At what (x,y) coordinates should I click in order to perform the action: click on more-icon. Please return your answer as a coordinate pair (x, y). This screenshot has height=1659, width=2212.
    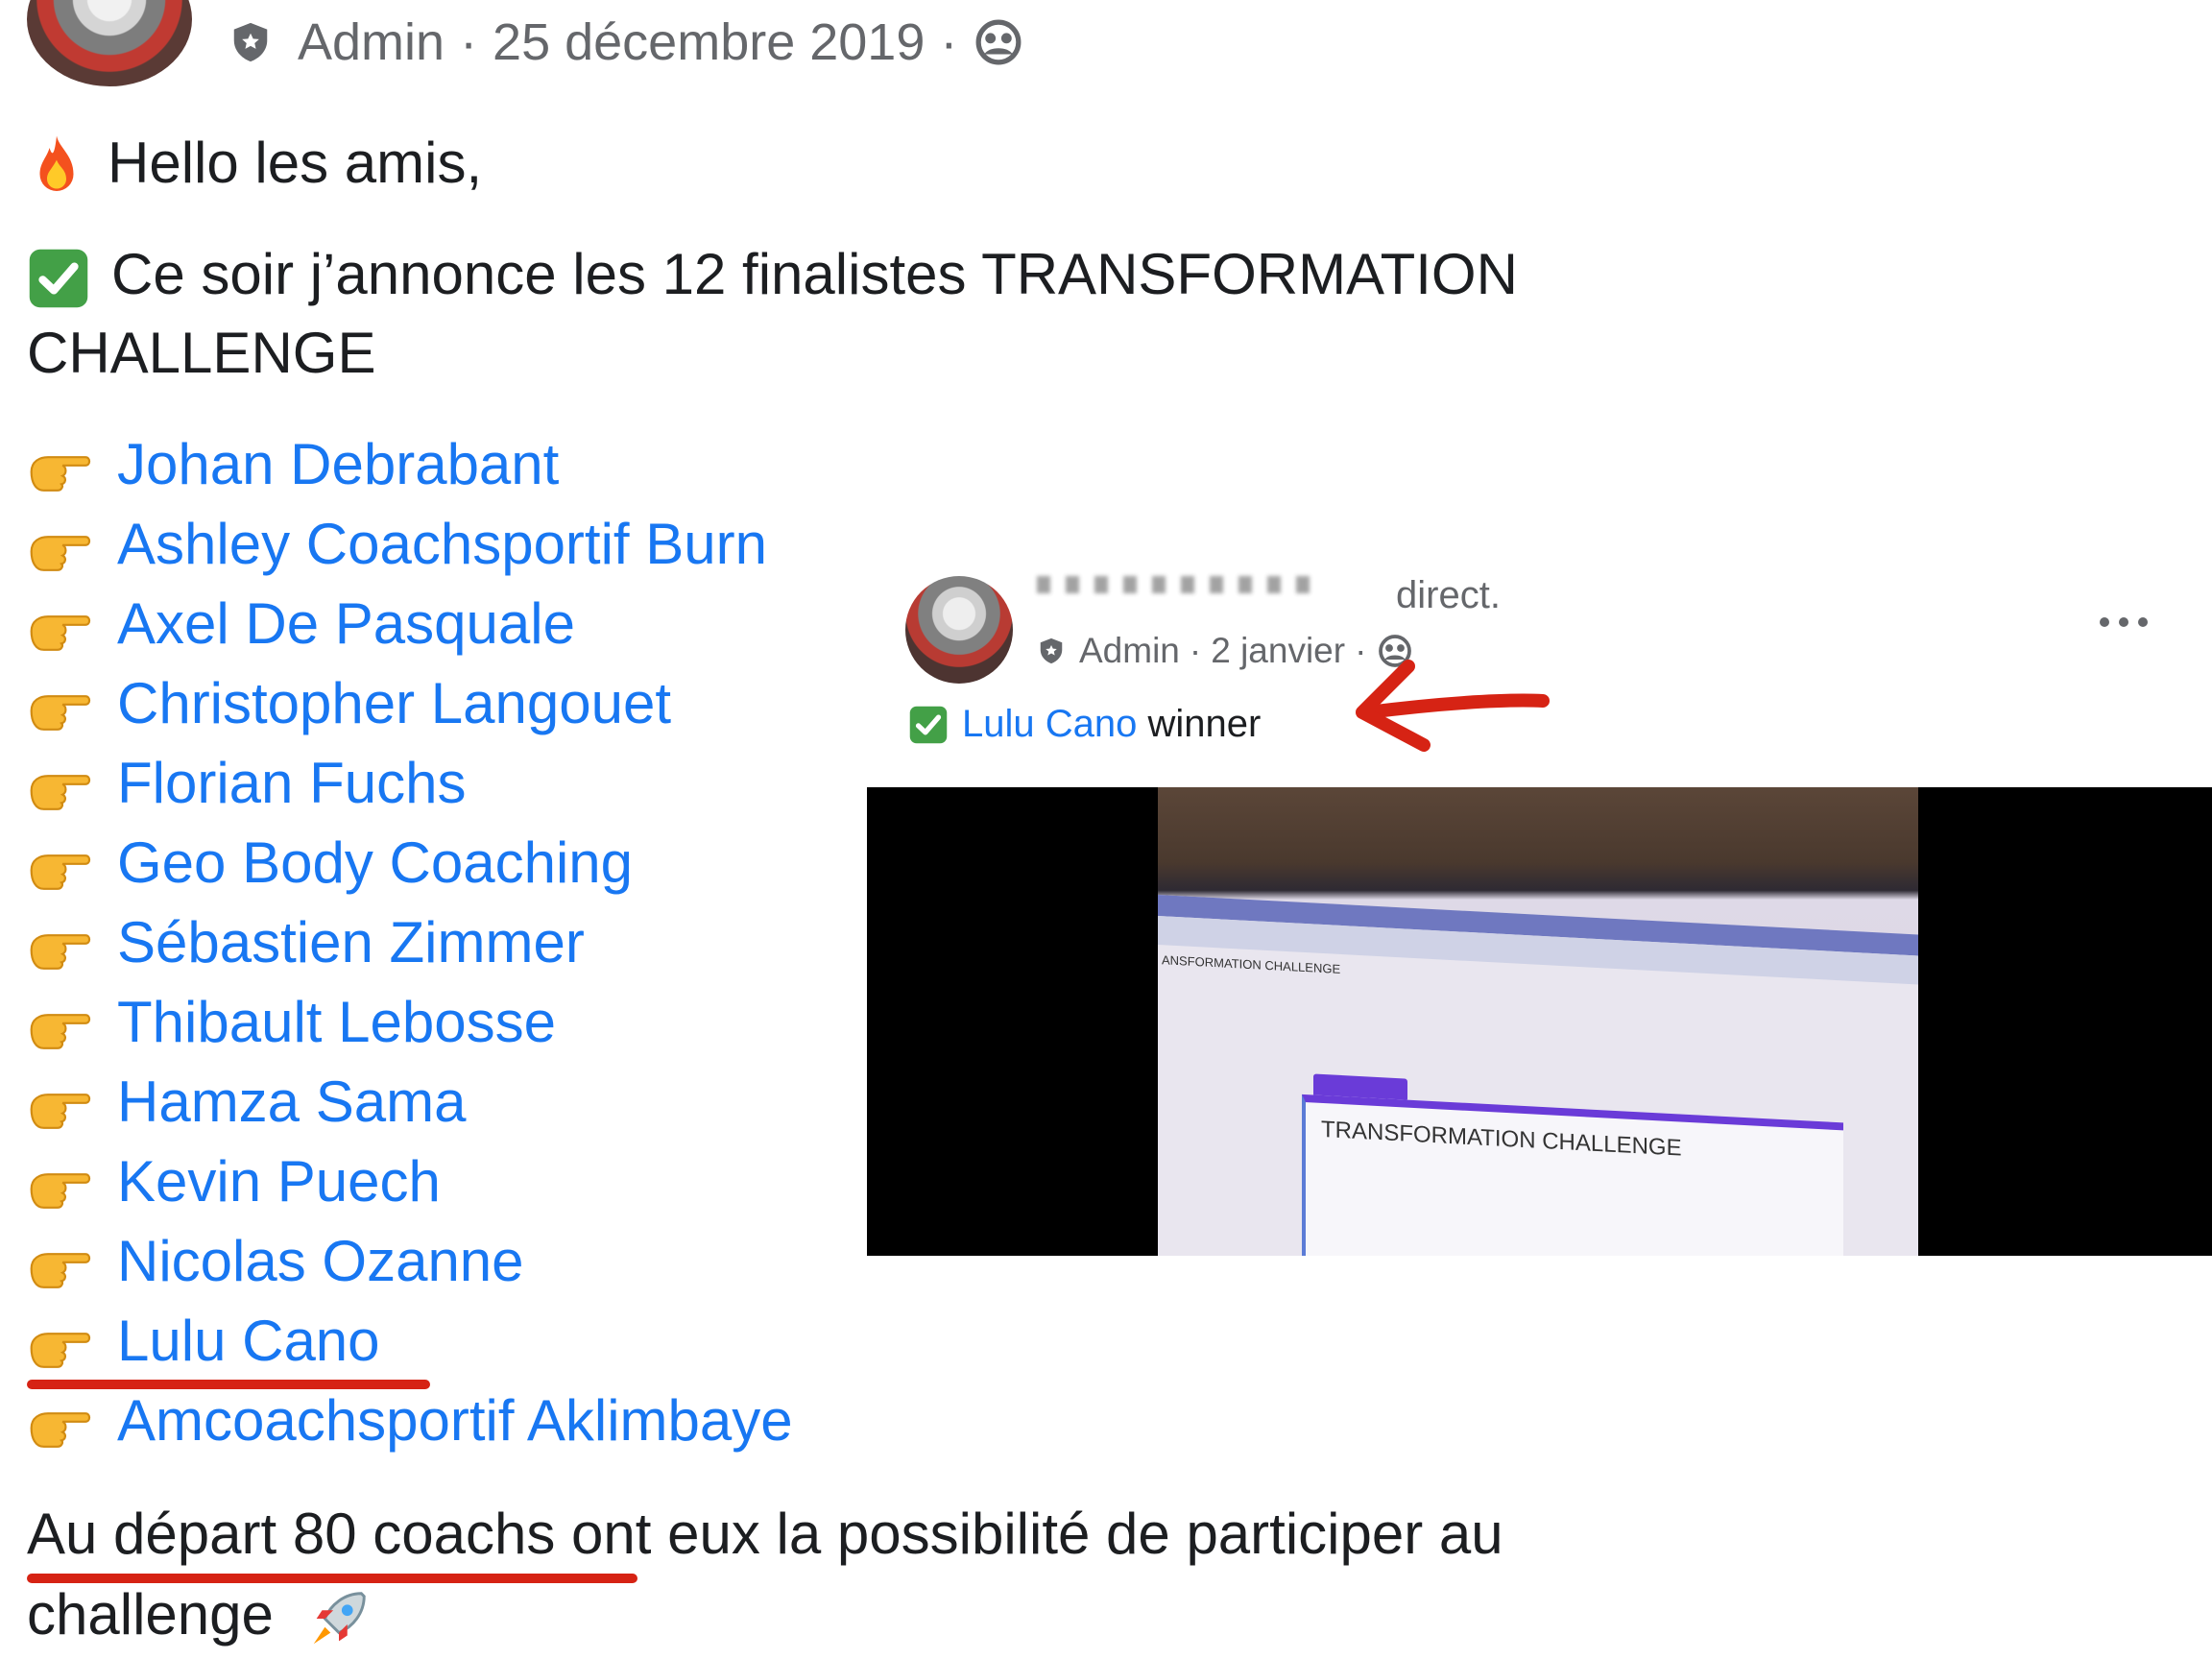
    Looking at the image, I should click on (2124, 622).